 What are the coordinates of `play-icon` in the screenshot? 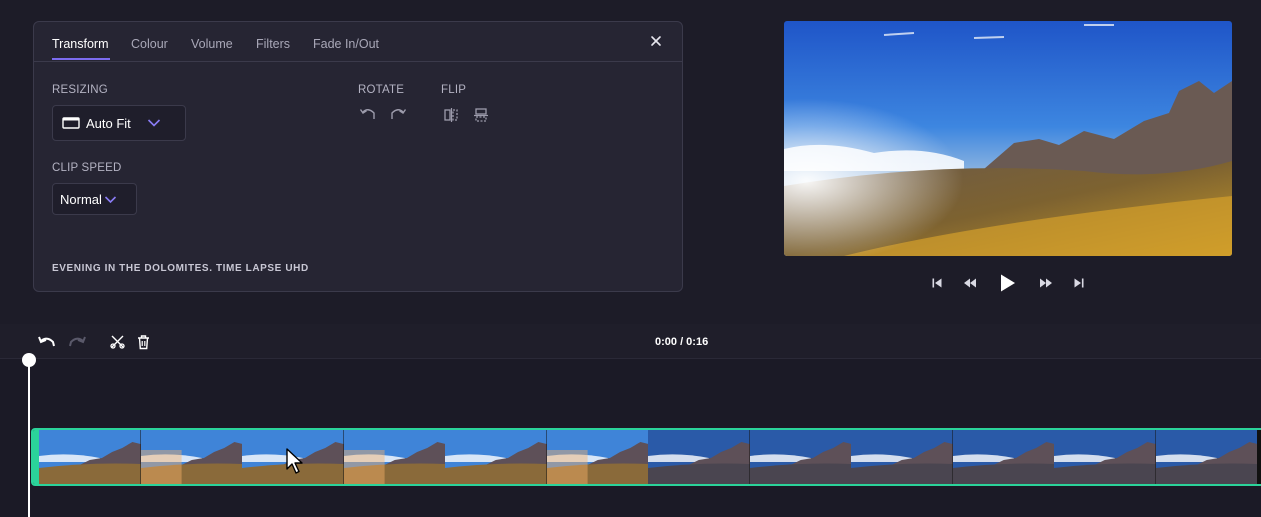 It's located at (1008, 283).